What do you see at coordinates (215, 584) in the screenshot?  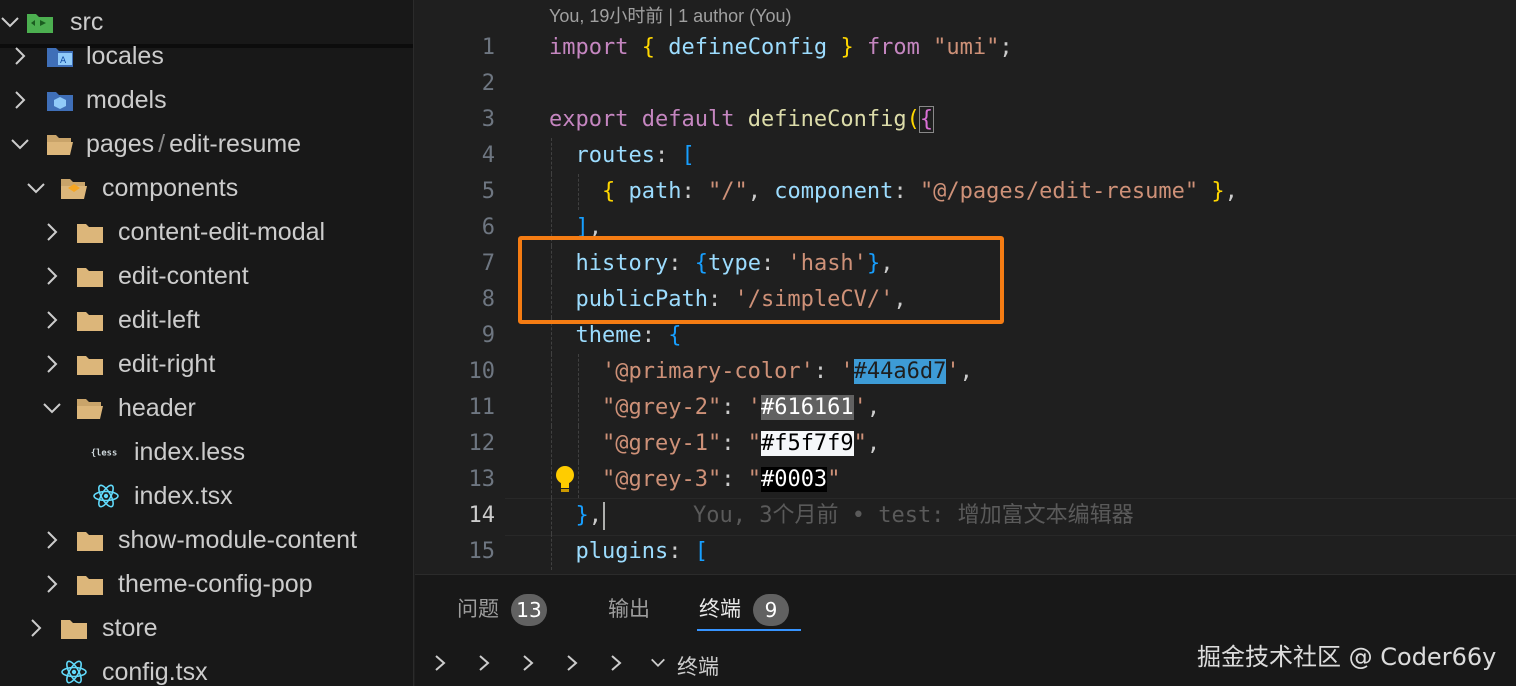 I see `tree-label: theme-config-pop` at bounding box center [215, 584].